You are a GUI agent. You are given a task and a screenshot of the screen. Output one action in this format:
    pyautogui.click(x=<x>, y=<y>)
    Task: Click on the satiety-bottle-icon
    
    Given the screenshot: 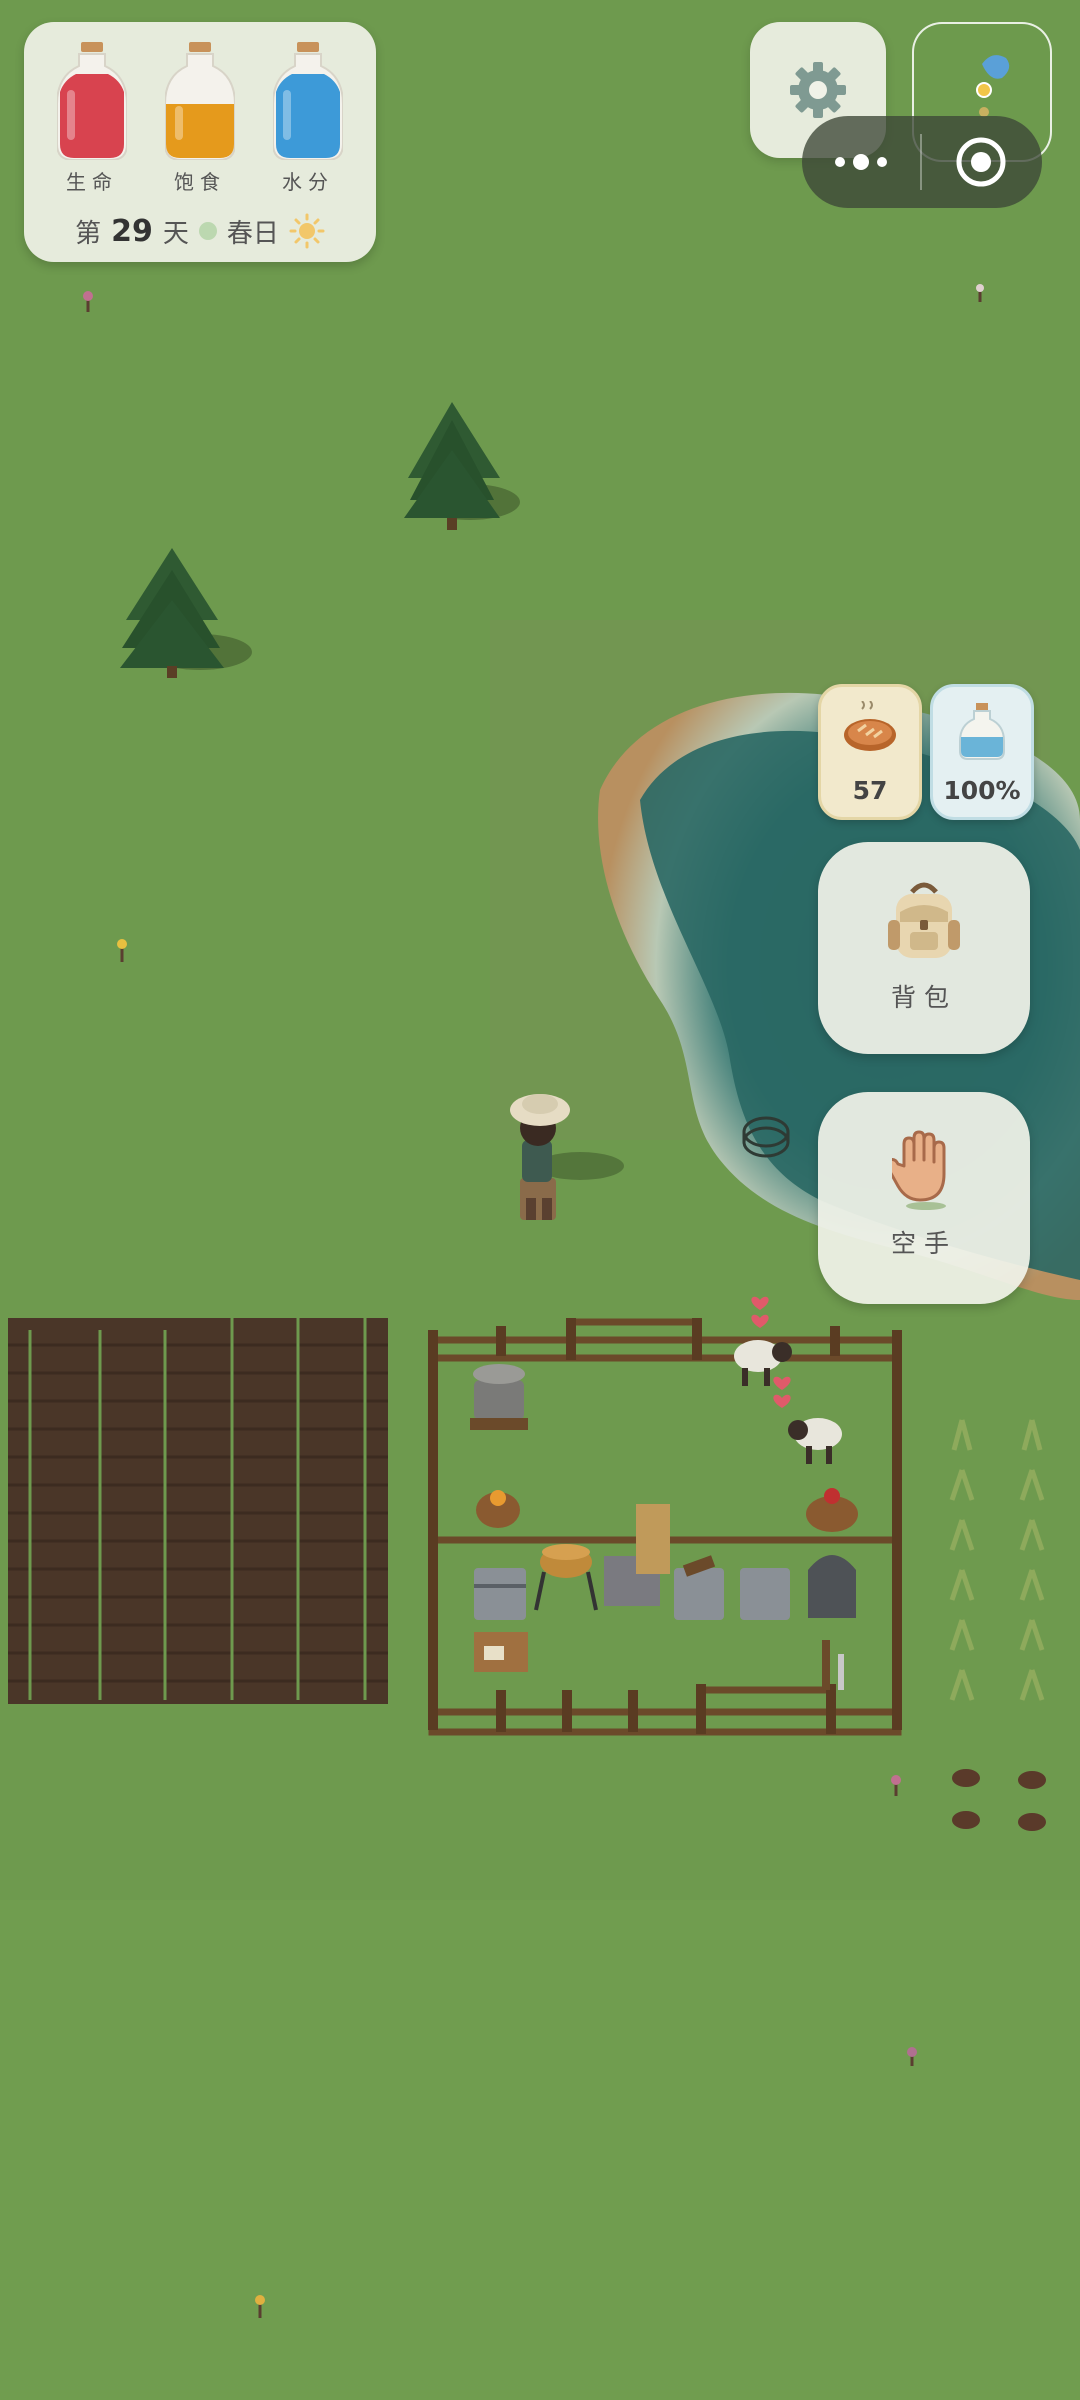 What is the action you would take?
    pyautogui.click(x=200, y=101)
    